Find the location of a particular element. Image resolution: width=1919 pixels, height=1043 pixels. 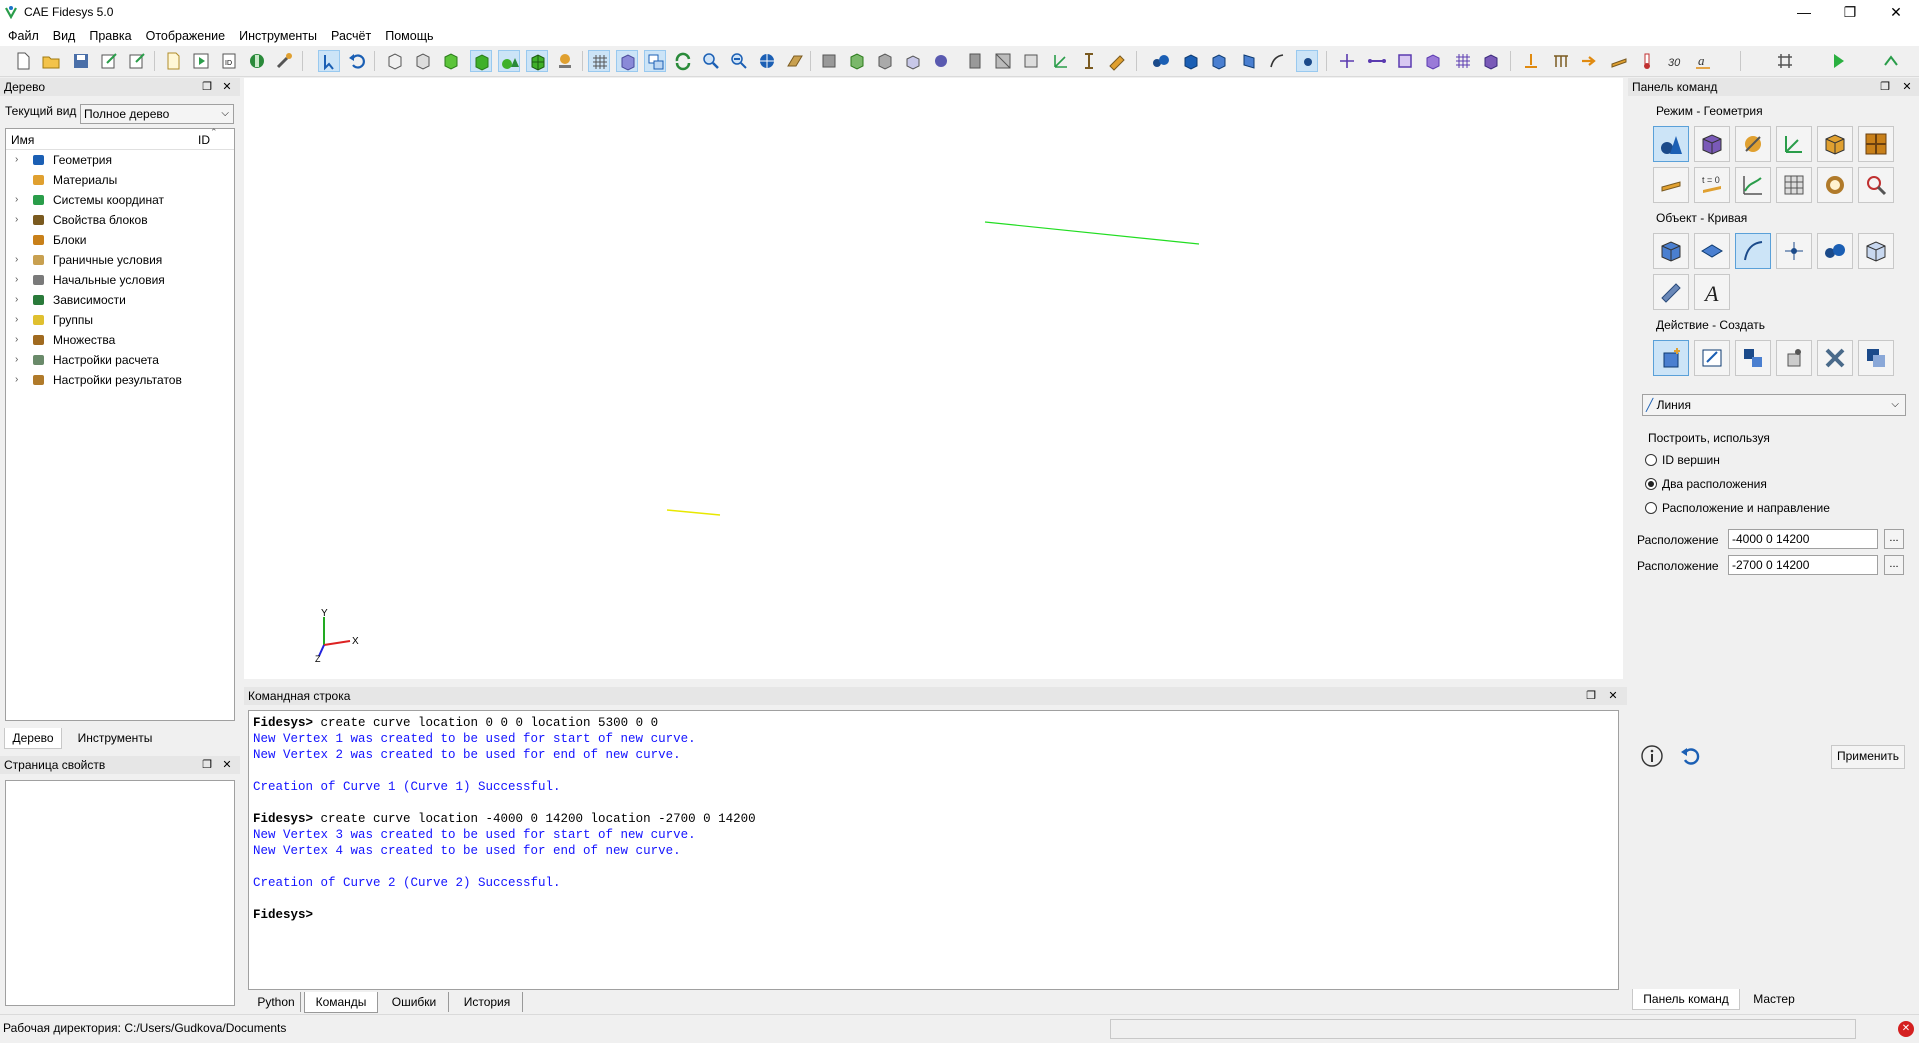

perspective-cube-icon is located at coordinates (627, 61).